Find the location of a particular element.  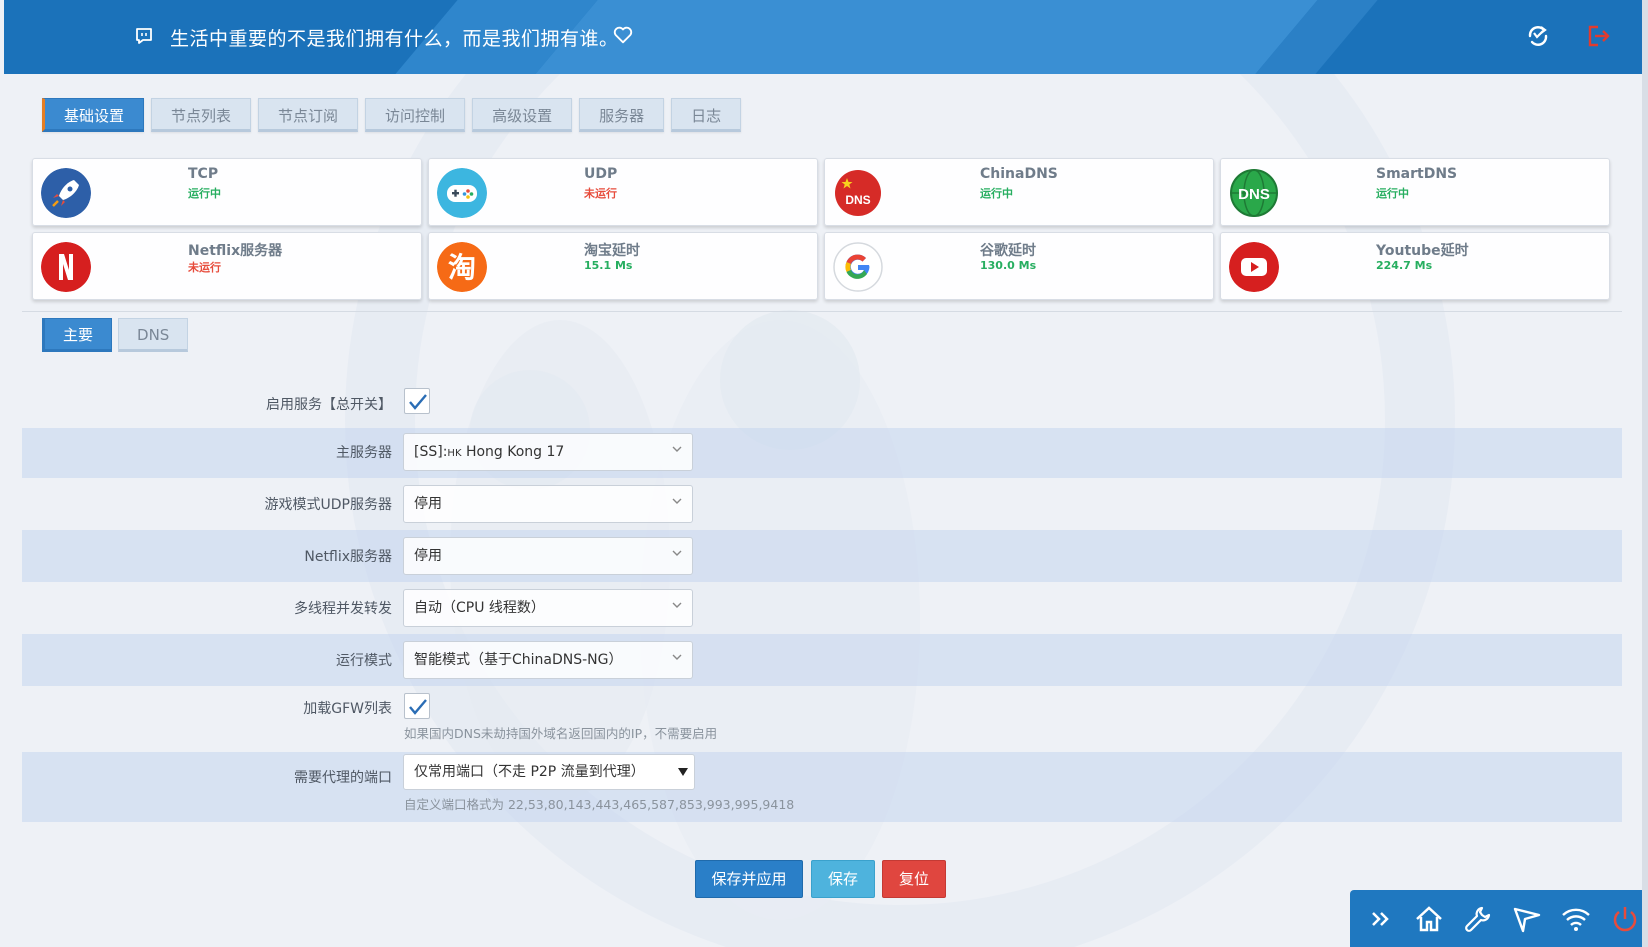

svg-text: 淘 is located at coordinates (462, 267).